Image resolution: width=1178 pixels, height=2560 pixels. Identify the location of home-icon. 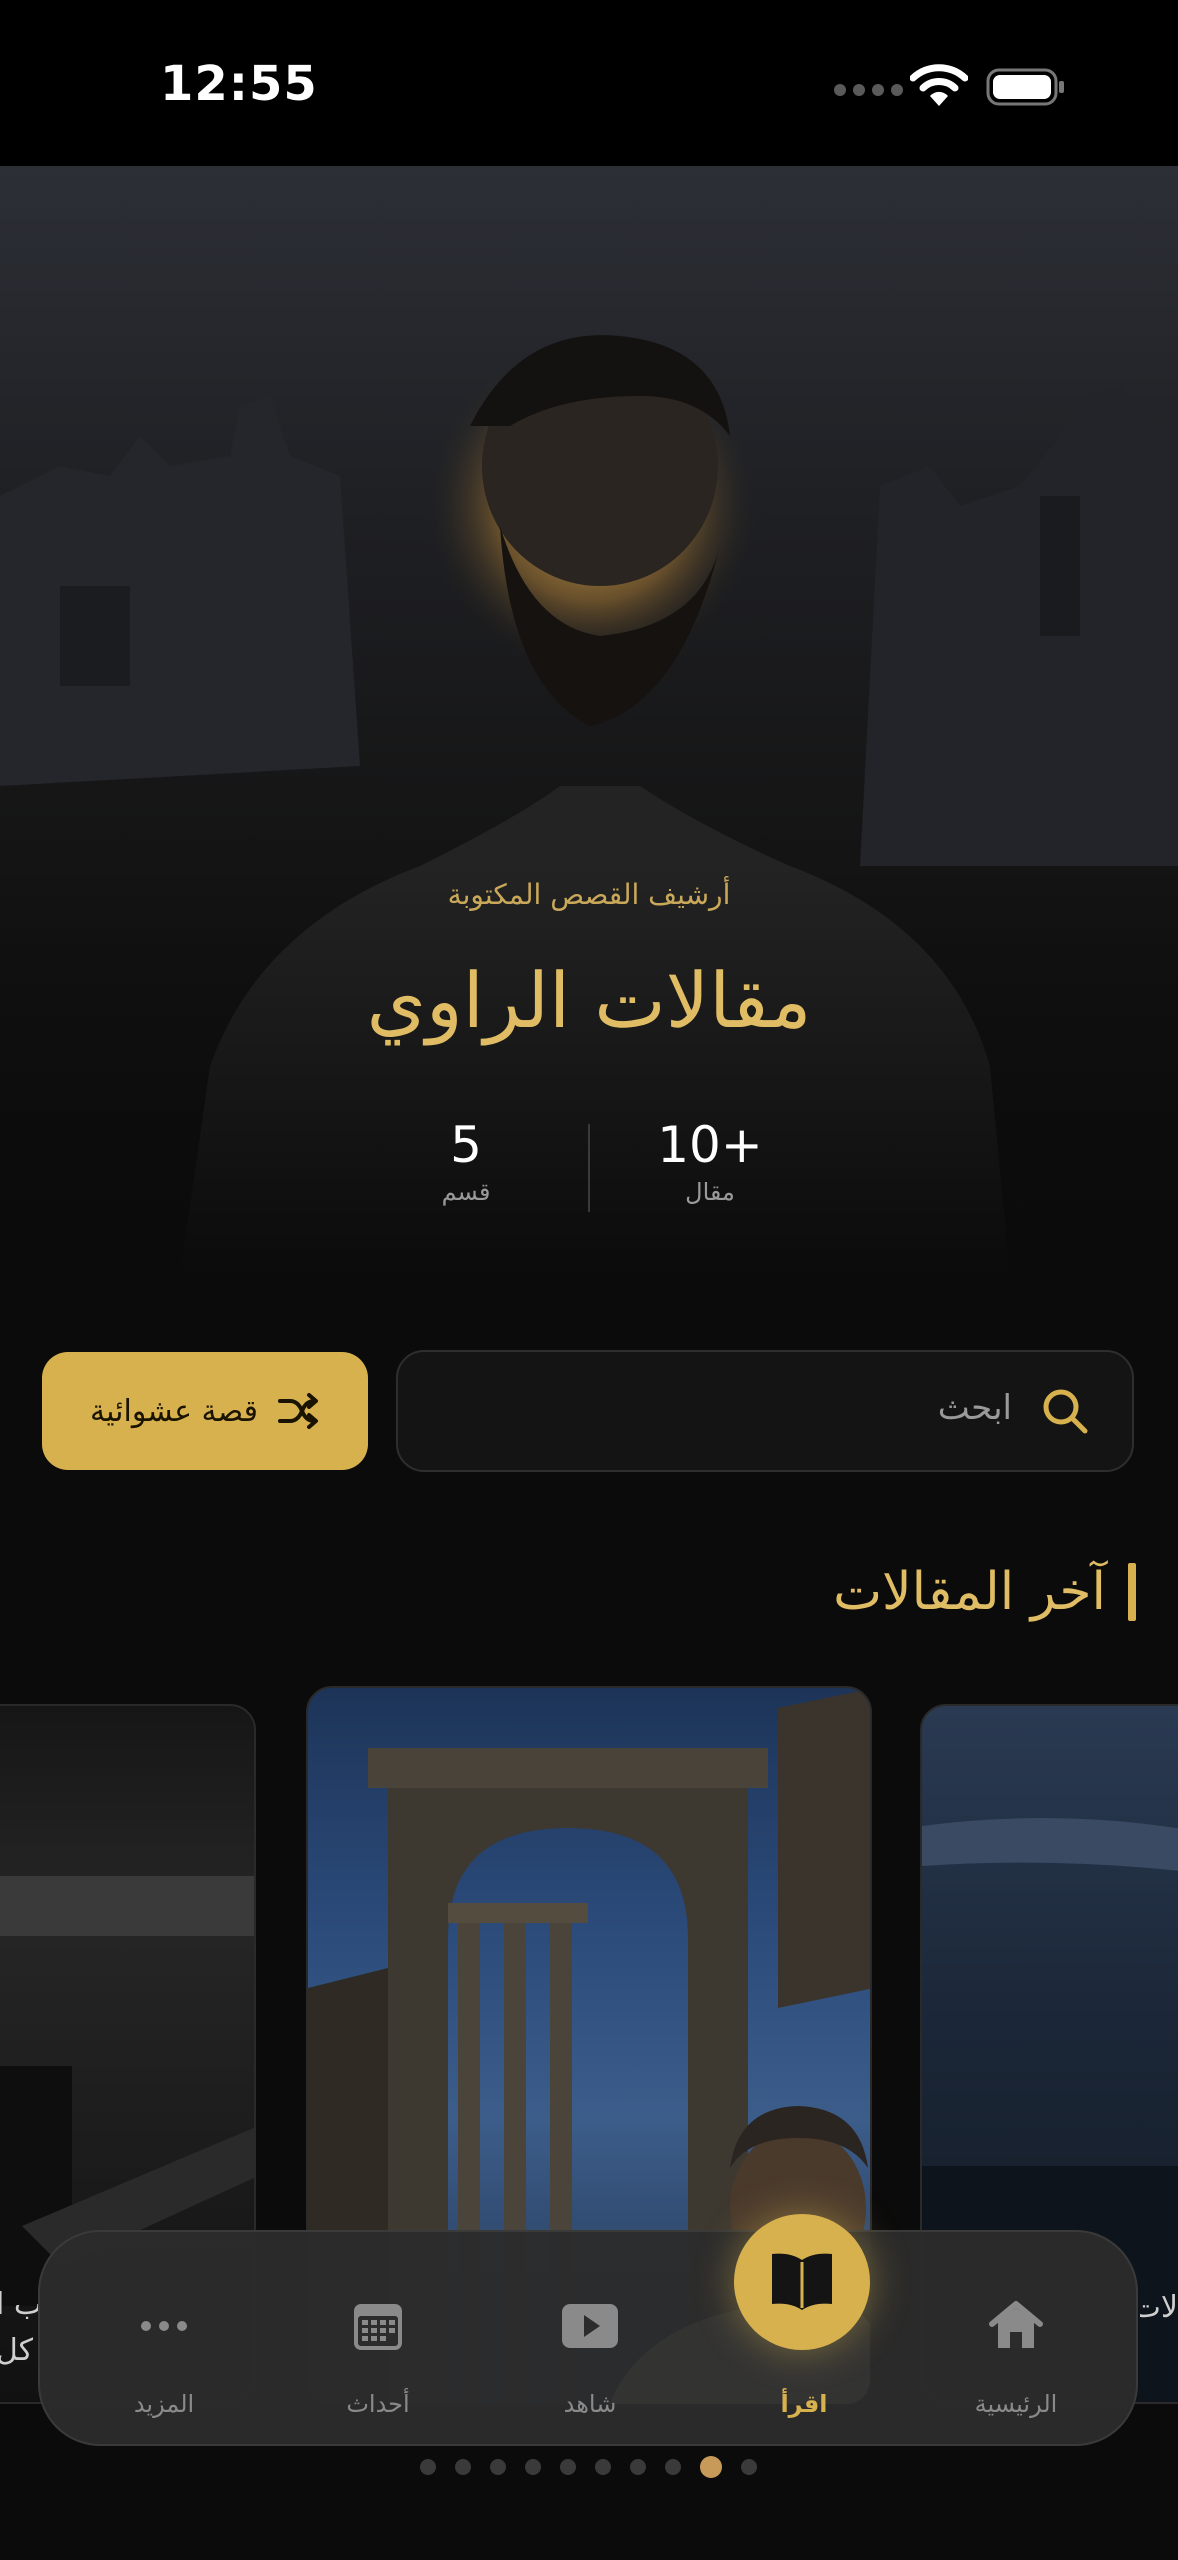
(1016, 2324).